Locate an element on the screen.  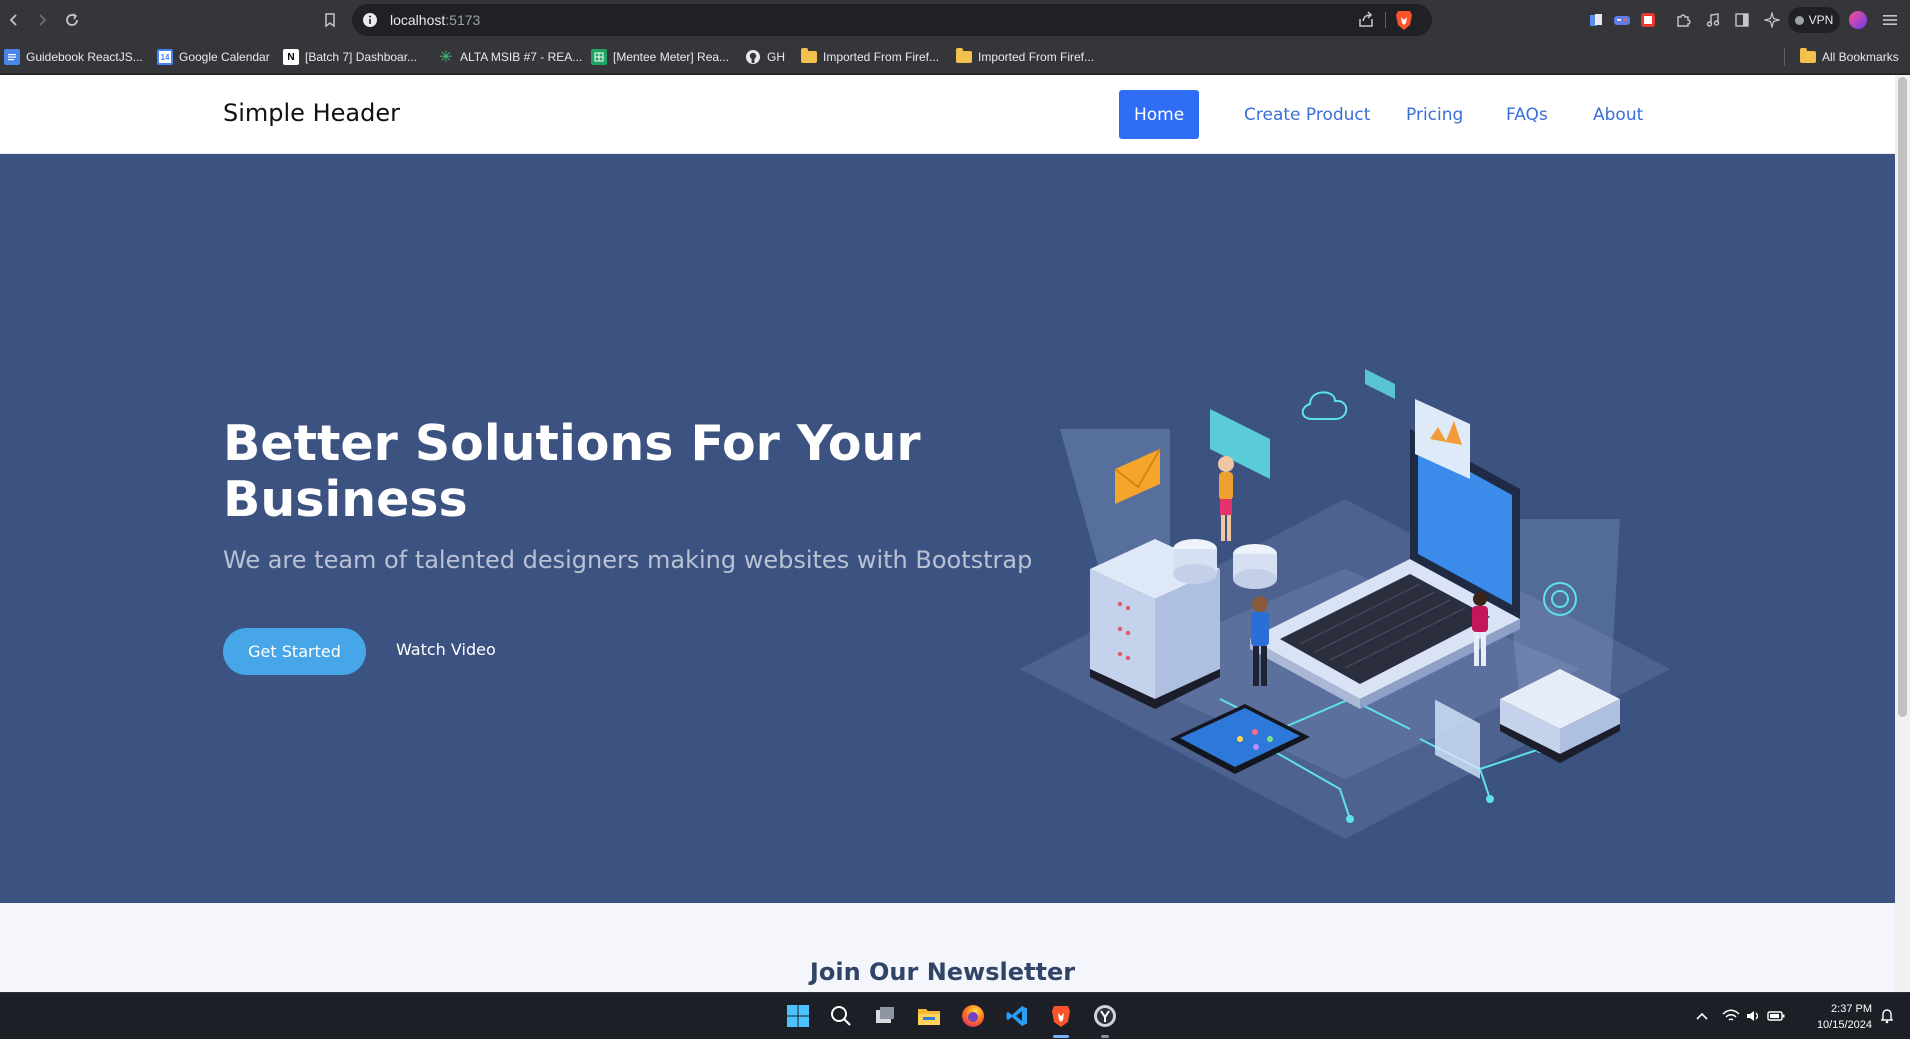
extension-doc-icon is located at coordinates (1596, 20).